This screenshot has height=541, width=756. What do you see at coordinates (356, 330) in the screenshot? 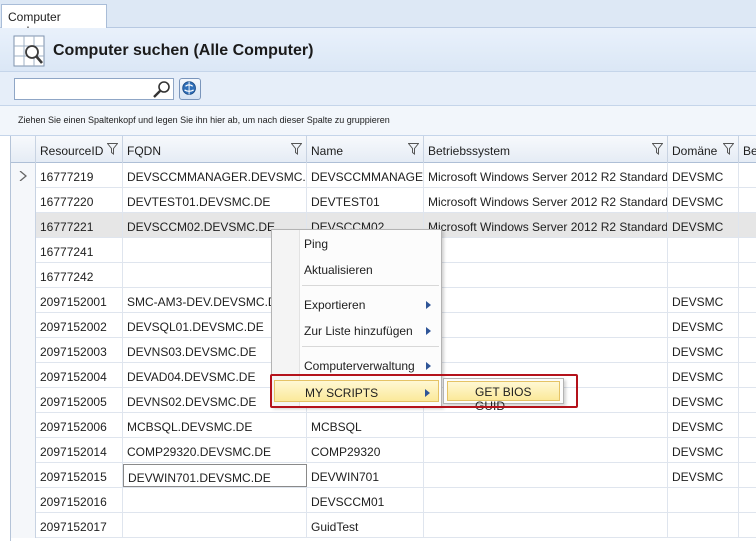
I see `menu-item-zur-liste-hinzufuegen: Zur Liste hinzufügen` at bounding box center [356, 330].